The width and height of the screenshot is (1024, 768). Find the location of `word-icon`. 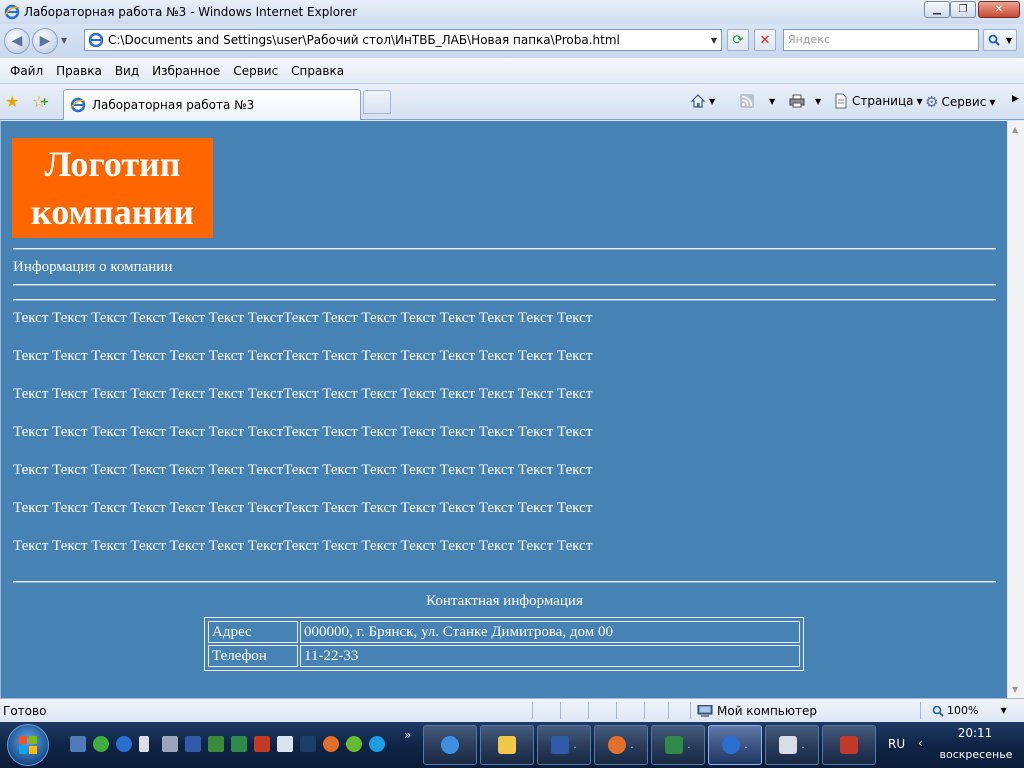

word-icon is located at coordinates (193, 744).